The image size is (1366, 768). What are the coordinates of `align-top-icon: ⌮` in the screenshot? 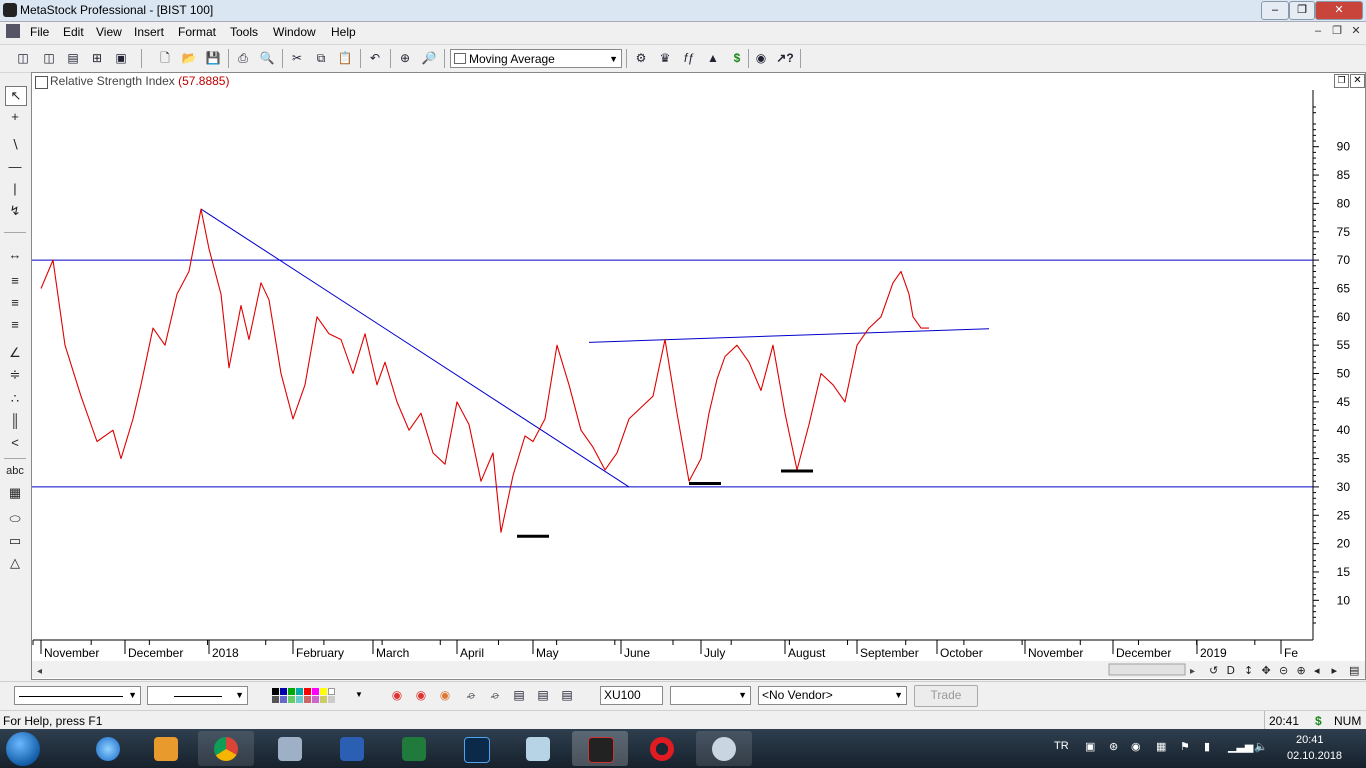 It's located at (471, 695).